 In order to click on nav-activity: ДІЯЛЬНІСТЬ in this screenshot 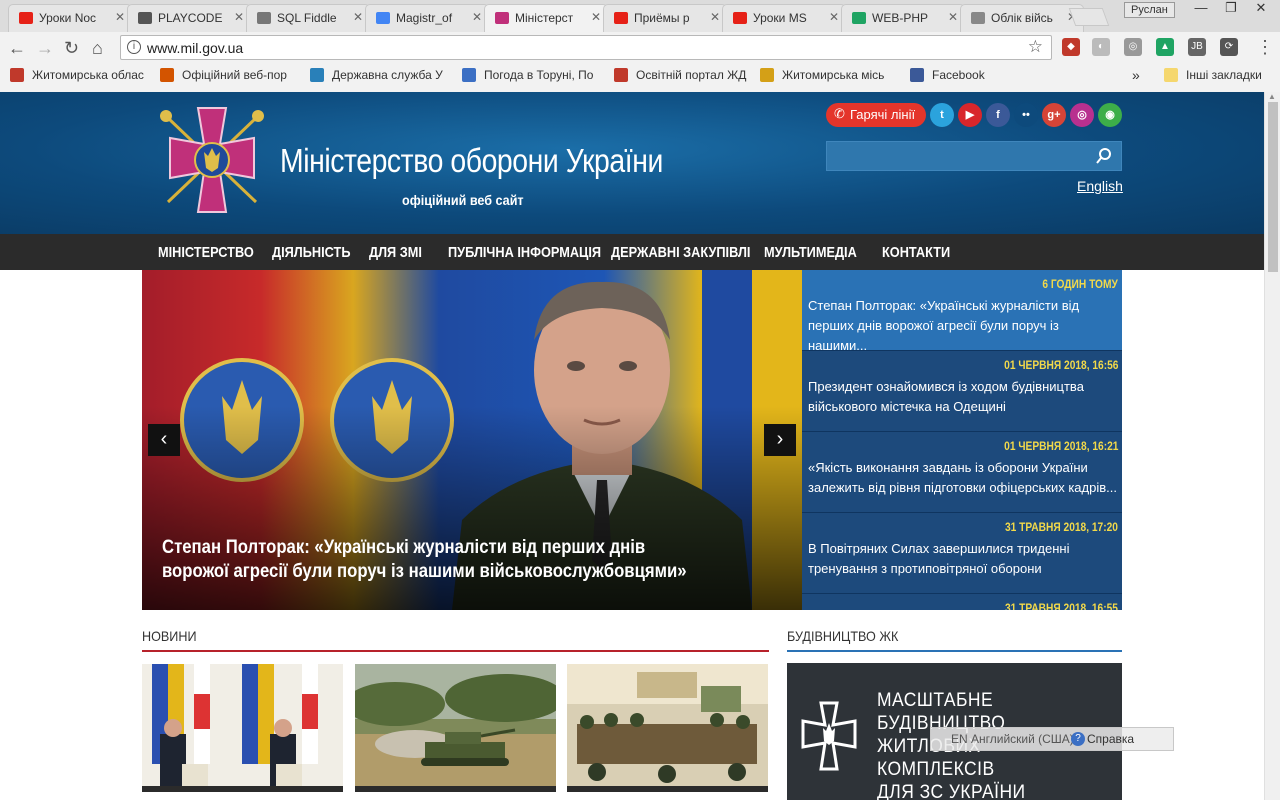, I will do `click(311, 252)`.